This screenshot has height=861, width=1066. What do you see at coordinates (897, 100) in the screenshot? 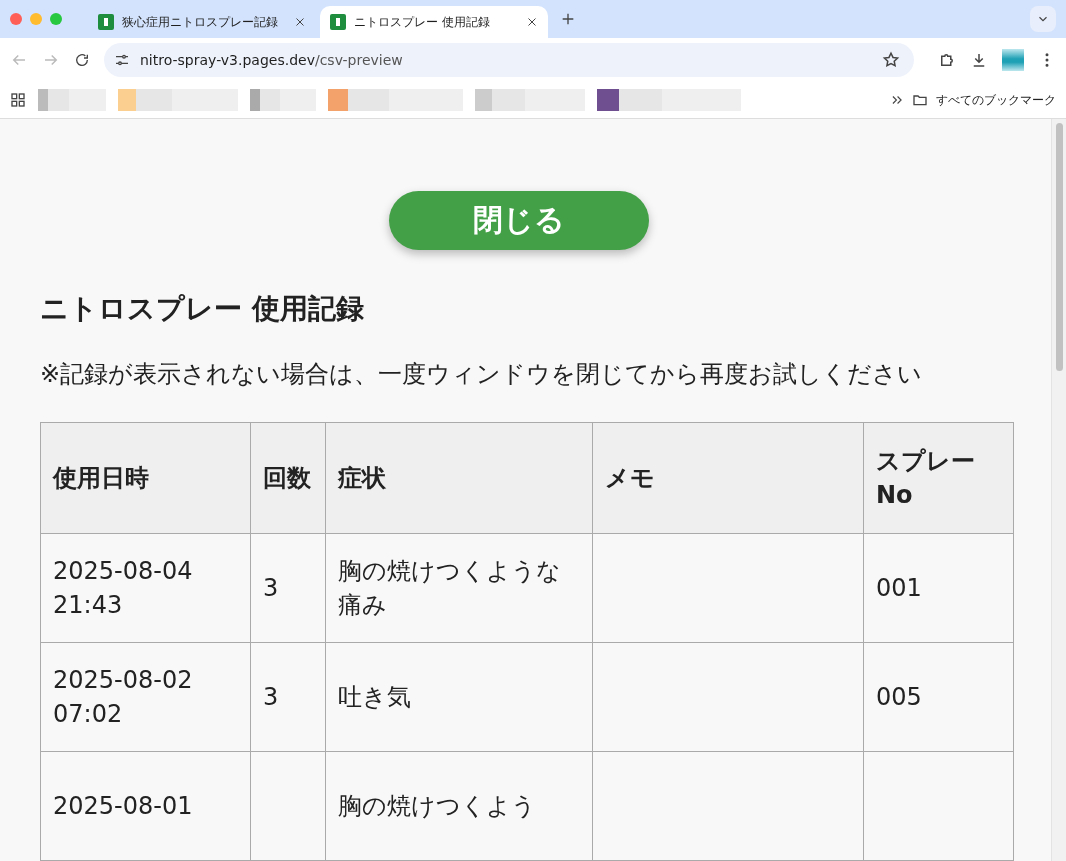
I see `more-bookmarks-icon` at bounding box center [897, 100].